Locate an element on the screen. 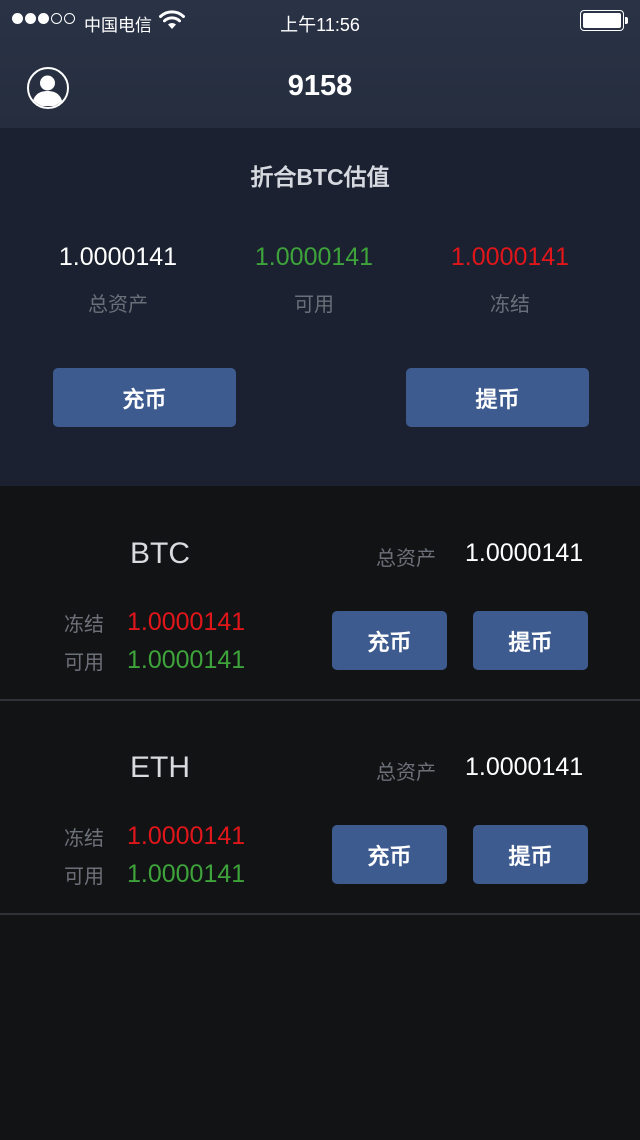 This screenshot has width=640, height=1140. coin-name: BTC is located at coordinates (160, 553).